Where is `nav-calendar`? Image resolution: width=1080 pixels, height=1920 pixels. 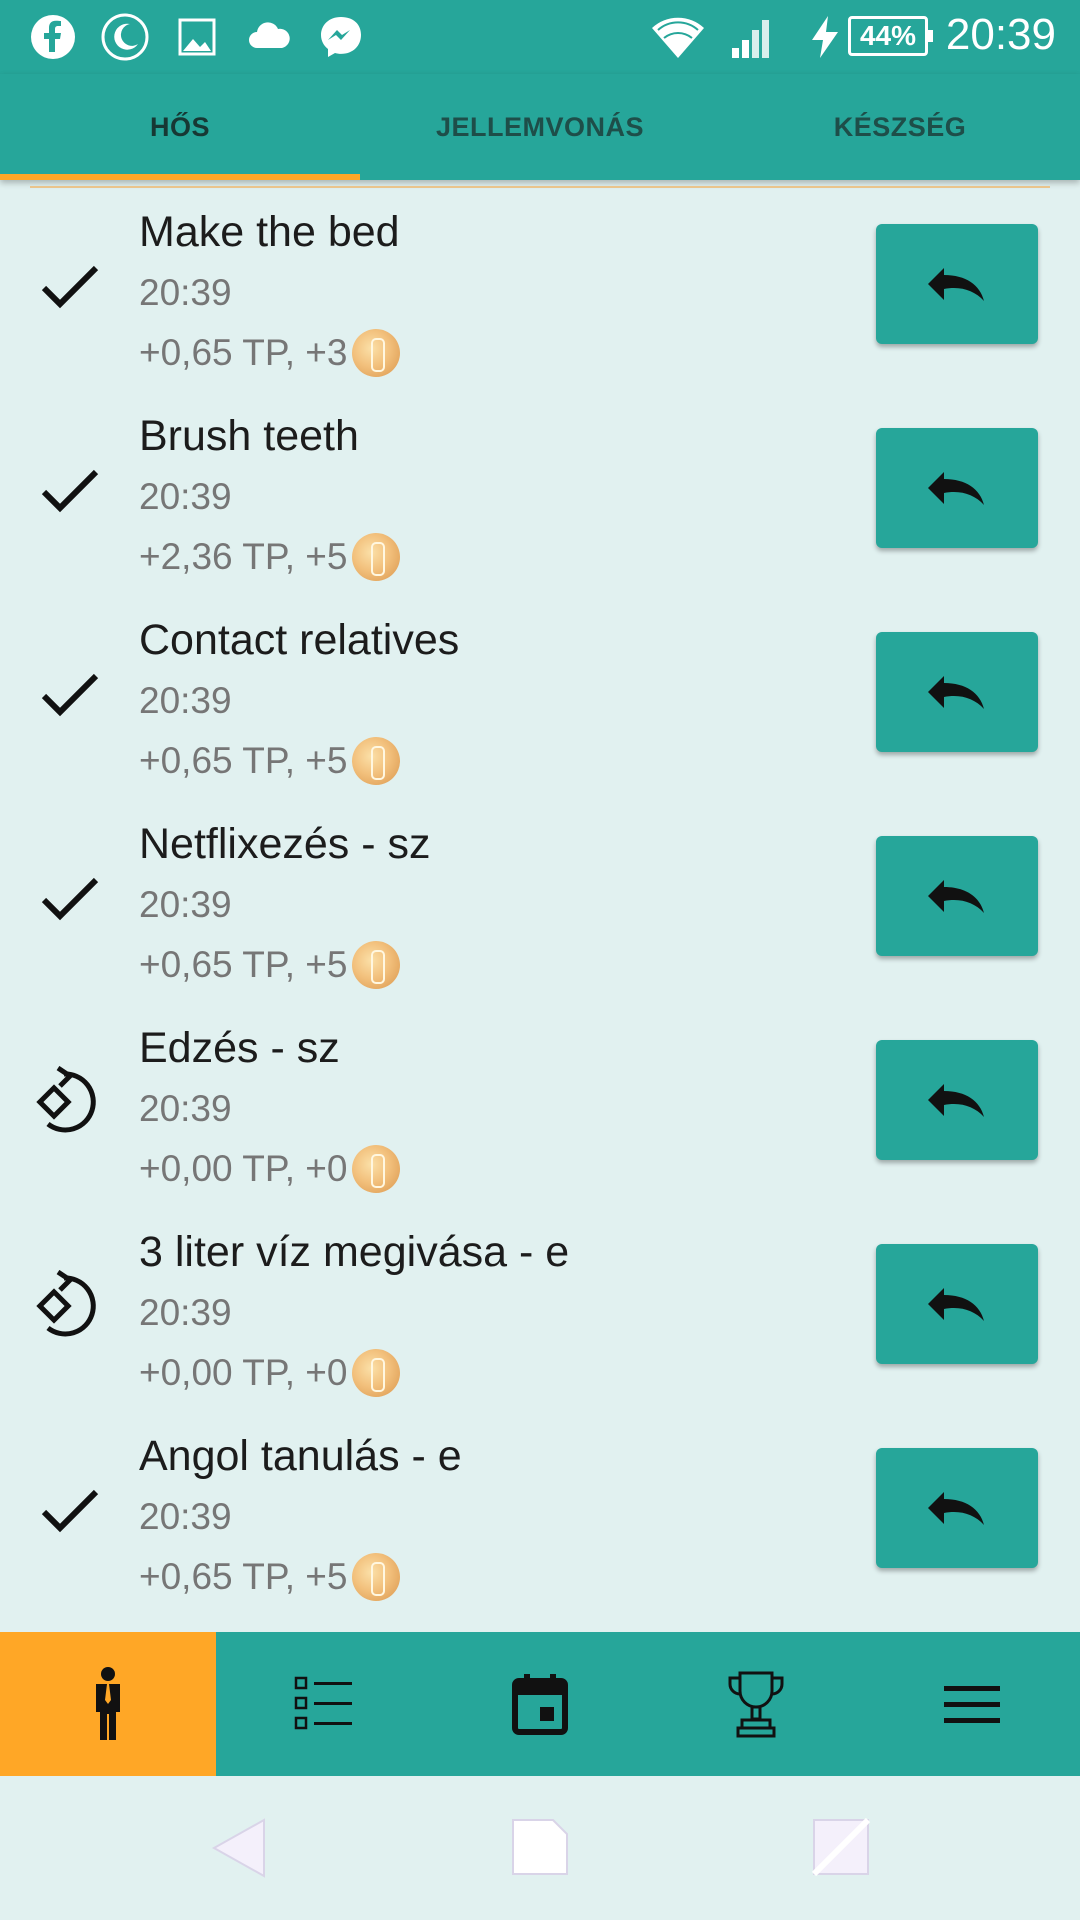
nav-calendar is located at coordinates (540, 1704).